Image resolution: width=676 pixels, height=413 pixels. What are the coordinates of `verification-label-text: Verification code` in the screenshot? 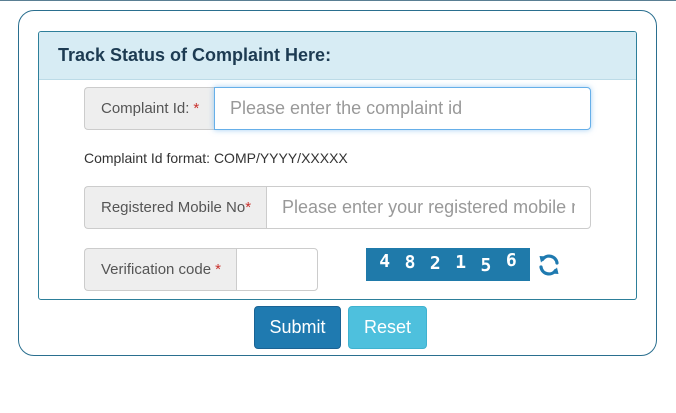 It's located at (156, 269).